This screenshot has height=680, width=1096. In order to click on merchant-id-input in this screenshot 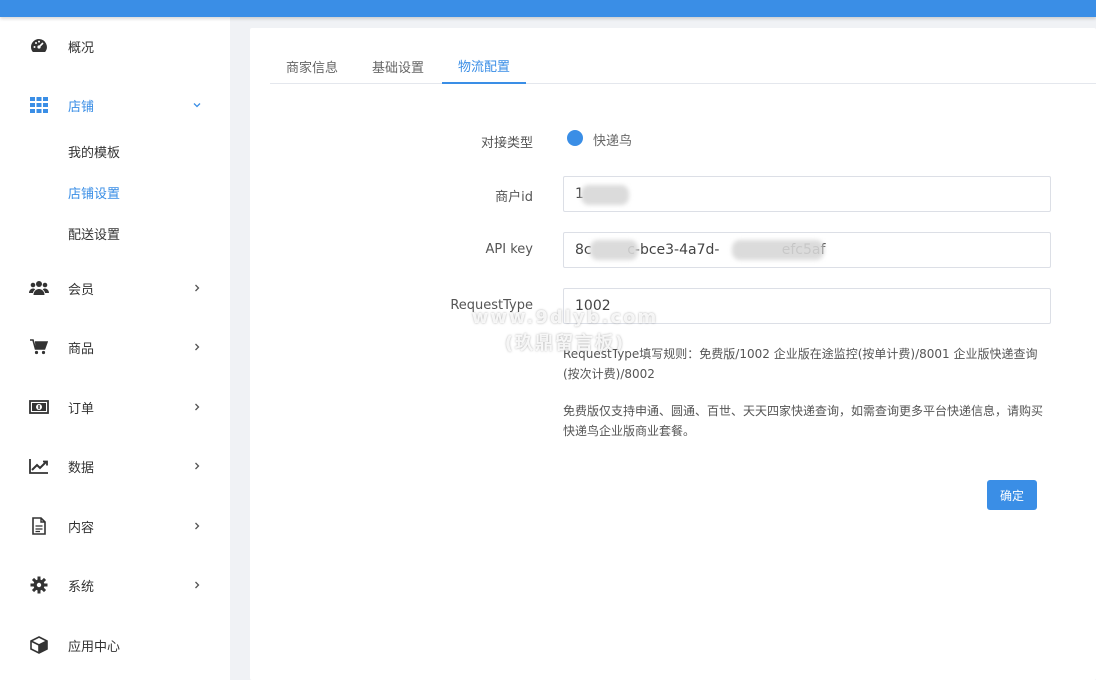, I will do `click(807, 194)`.